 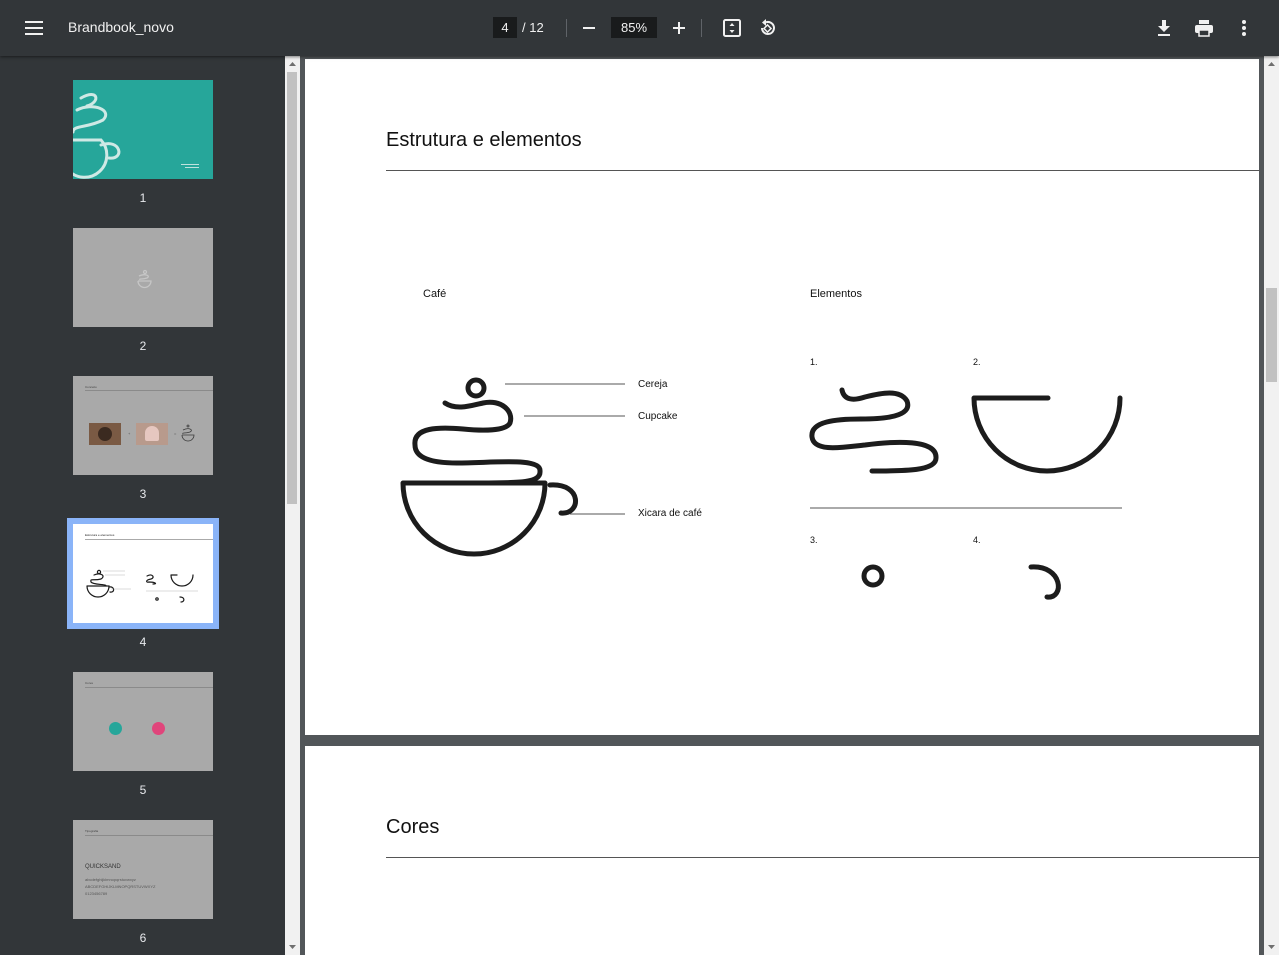 I want to click on thumbnail-page-3: Conceito + =, so click(x=143, y=425).